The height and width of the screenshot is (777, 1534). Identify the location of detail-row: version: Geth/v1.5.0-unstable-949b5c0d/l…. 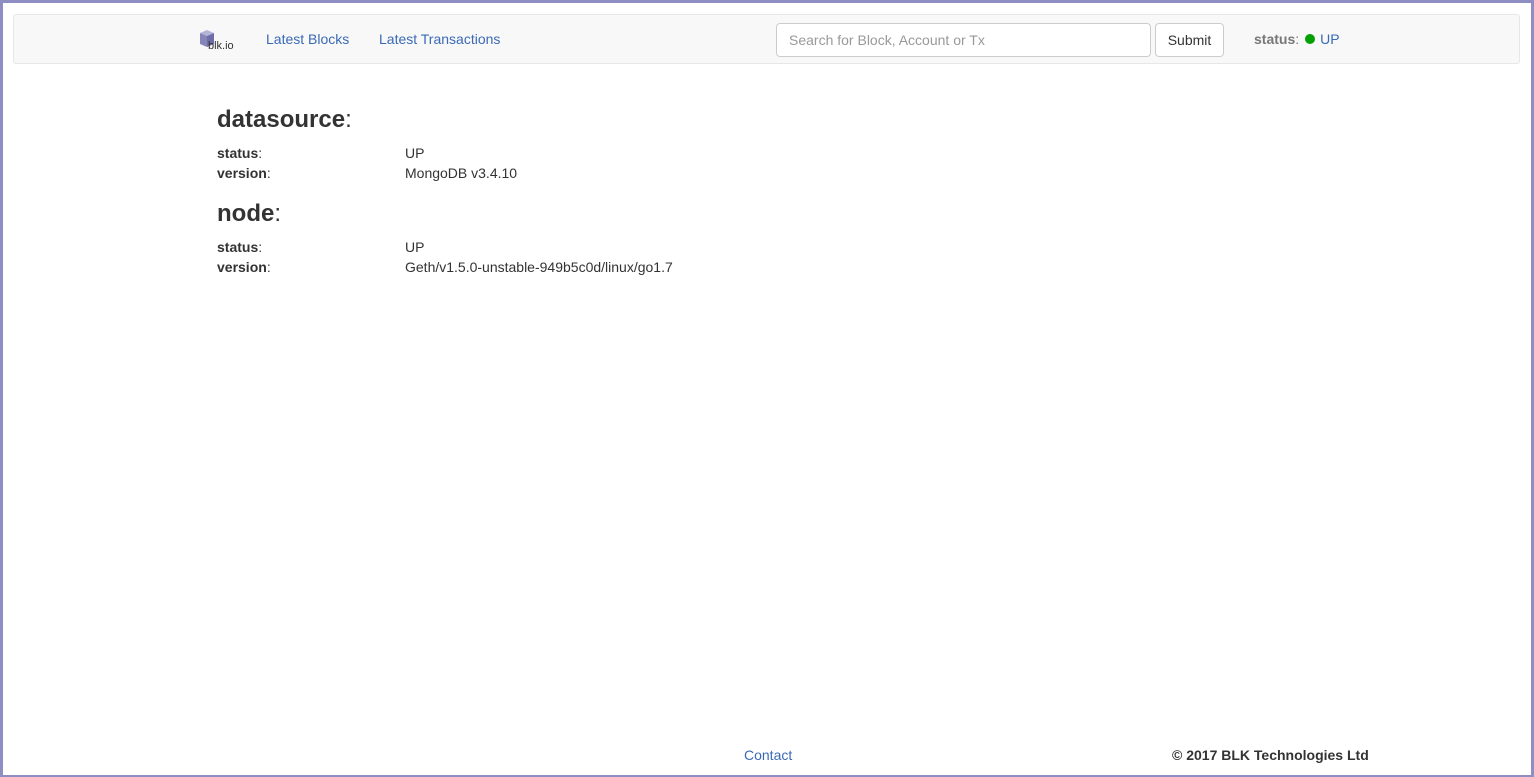
(445, 267).